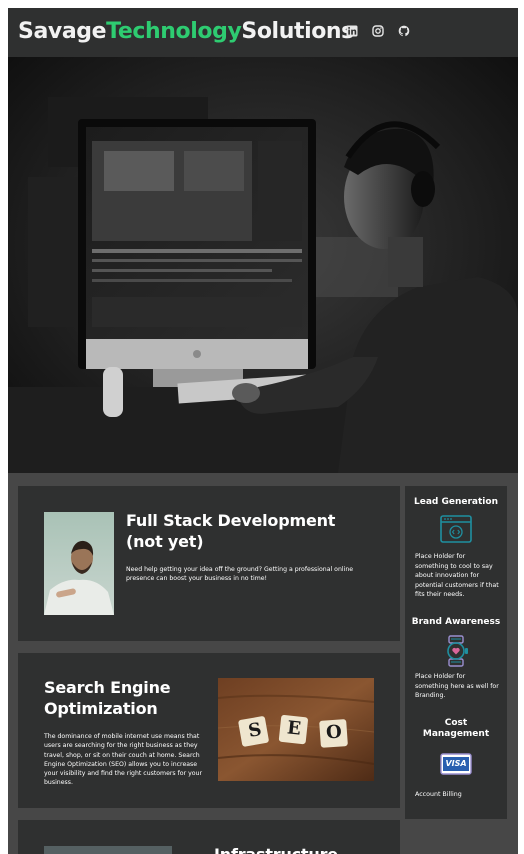  I want to click on visa-card-icon: VISA, so click(456, 764).